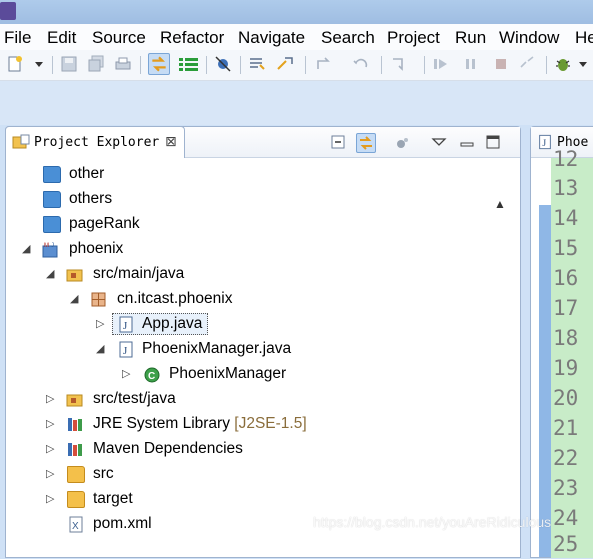 This screenshot has height=559, width=593. What do you see at coordinates (566, 458) in the screenshot?
I see `line-number: 22` at bounding box center [566, 458].